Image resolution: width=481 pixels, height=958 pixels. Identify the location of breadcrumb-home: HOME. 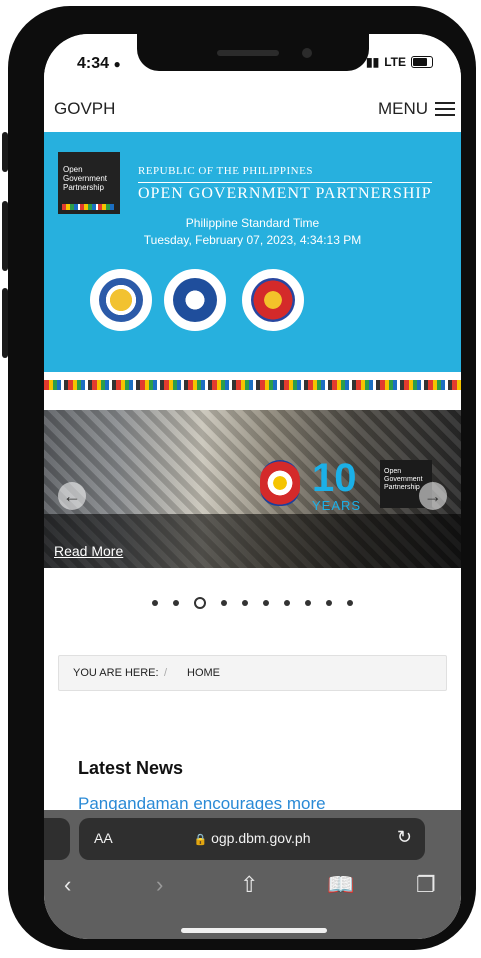
(203, 673).